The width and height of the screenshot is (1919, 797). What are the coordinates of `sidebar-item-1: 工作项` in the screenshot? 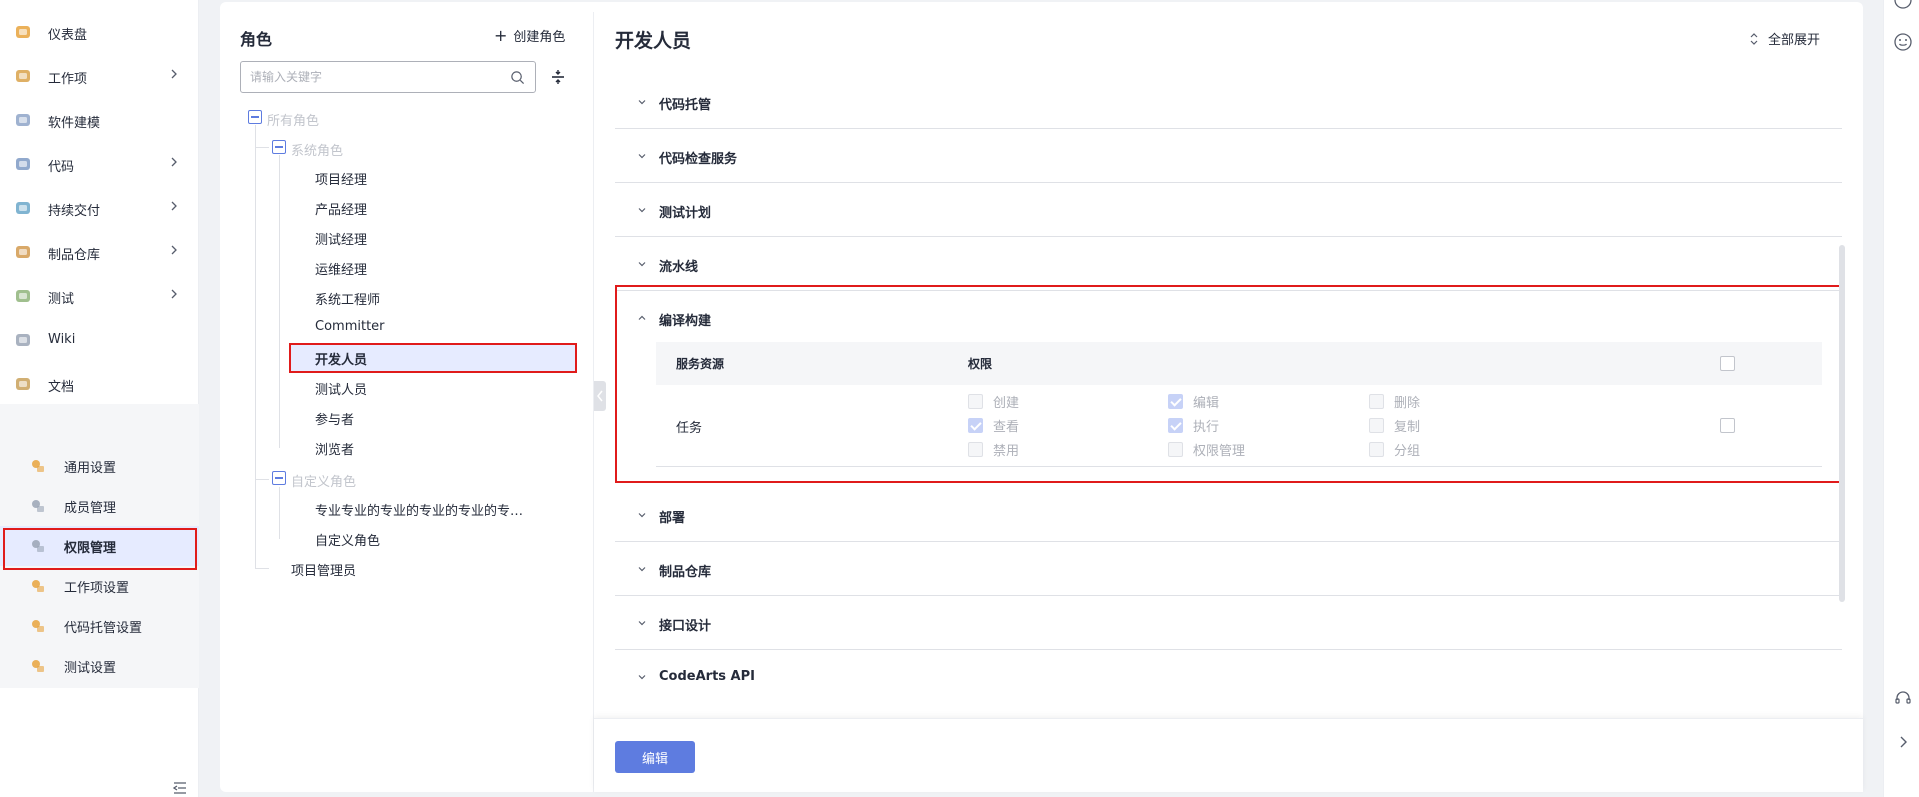 It's located at (99, 76).